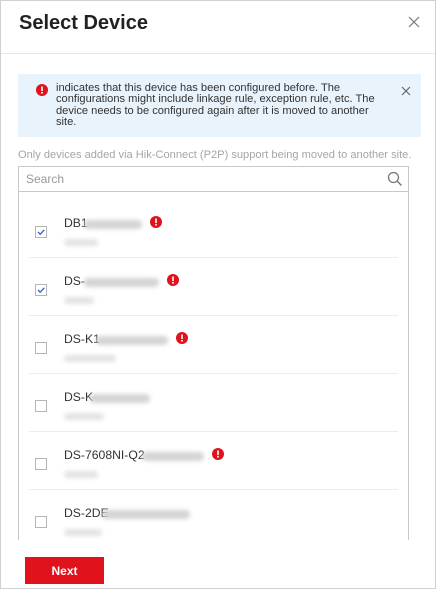 This screenshot has width=438, height=591. I want to click on next-button: Next, so click(64, 570).